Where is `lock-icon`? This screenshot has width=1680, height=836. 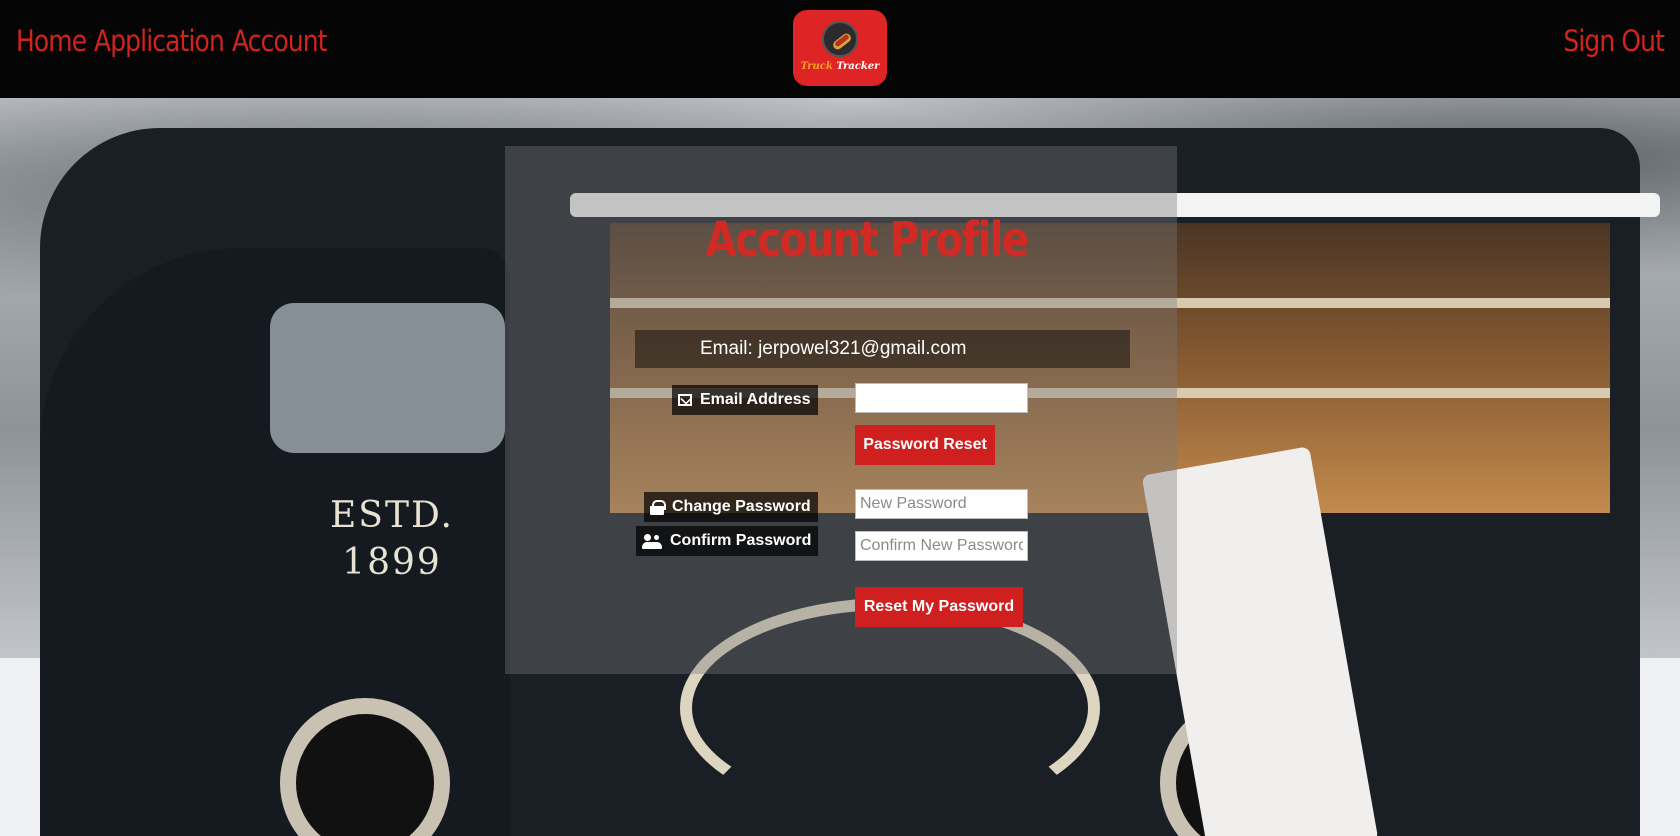 lock-icon is located at coordinates (658, 507).